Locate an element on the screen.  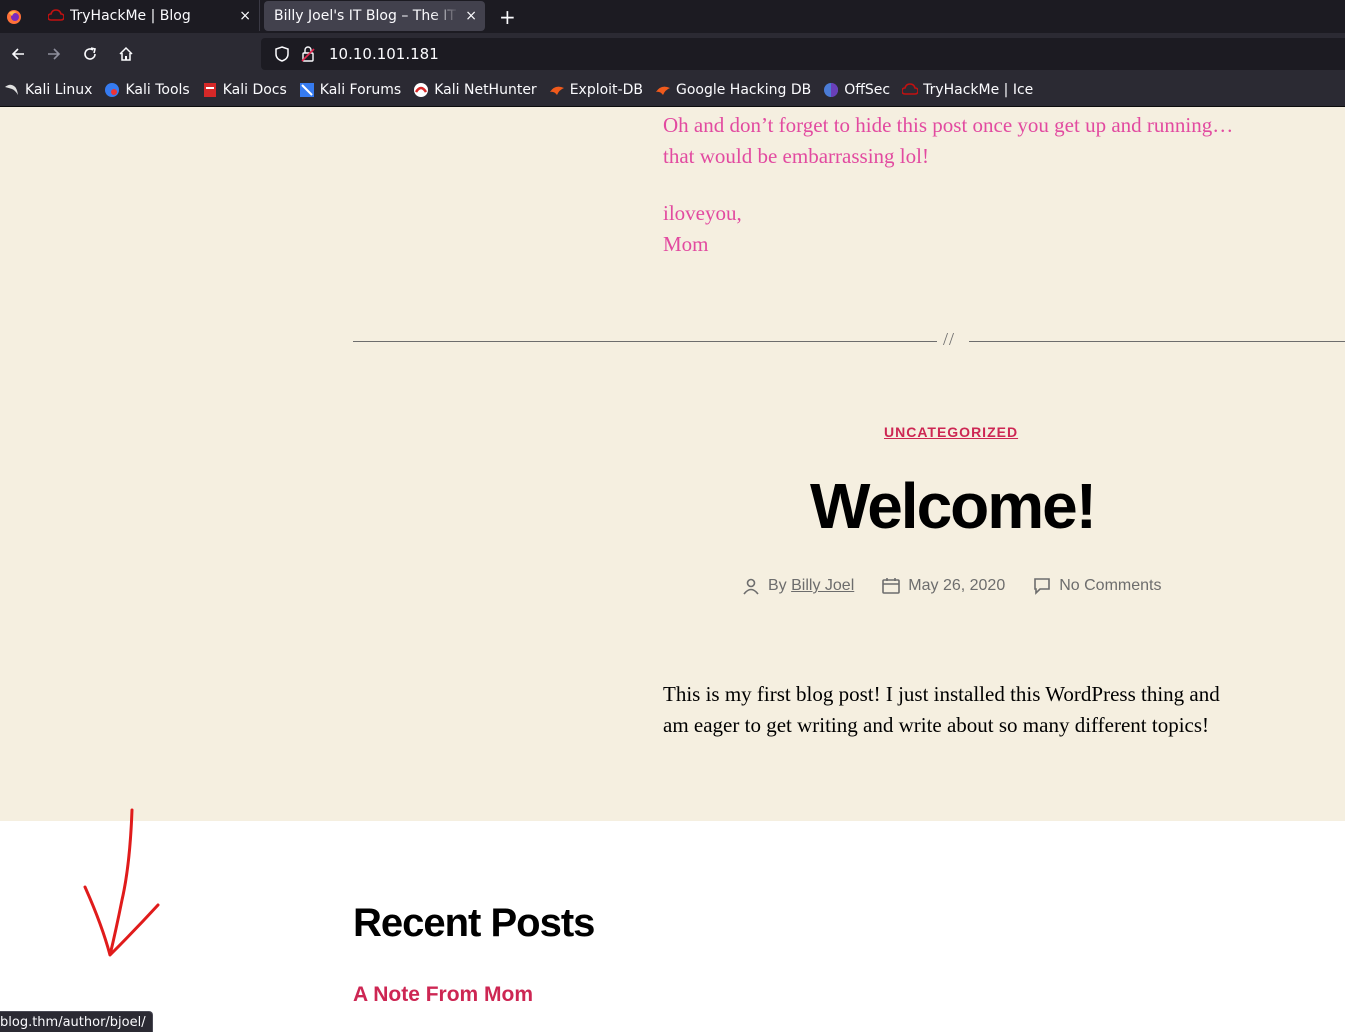
category-link: UNCATEGORIZED is located at coordinates (951, 432).